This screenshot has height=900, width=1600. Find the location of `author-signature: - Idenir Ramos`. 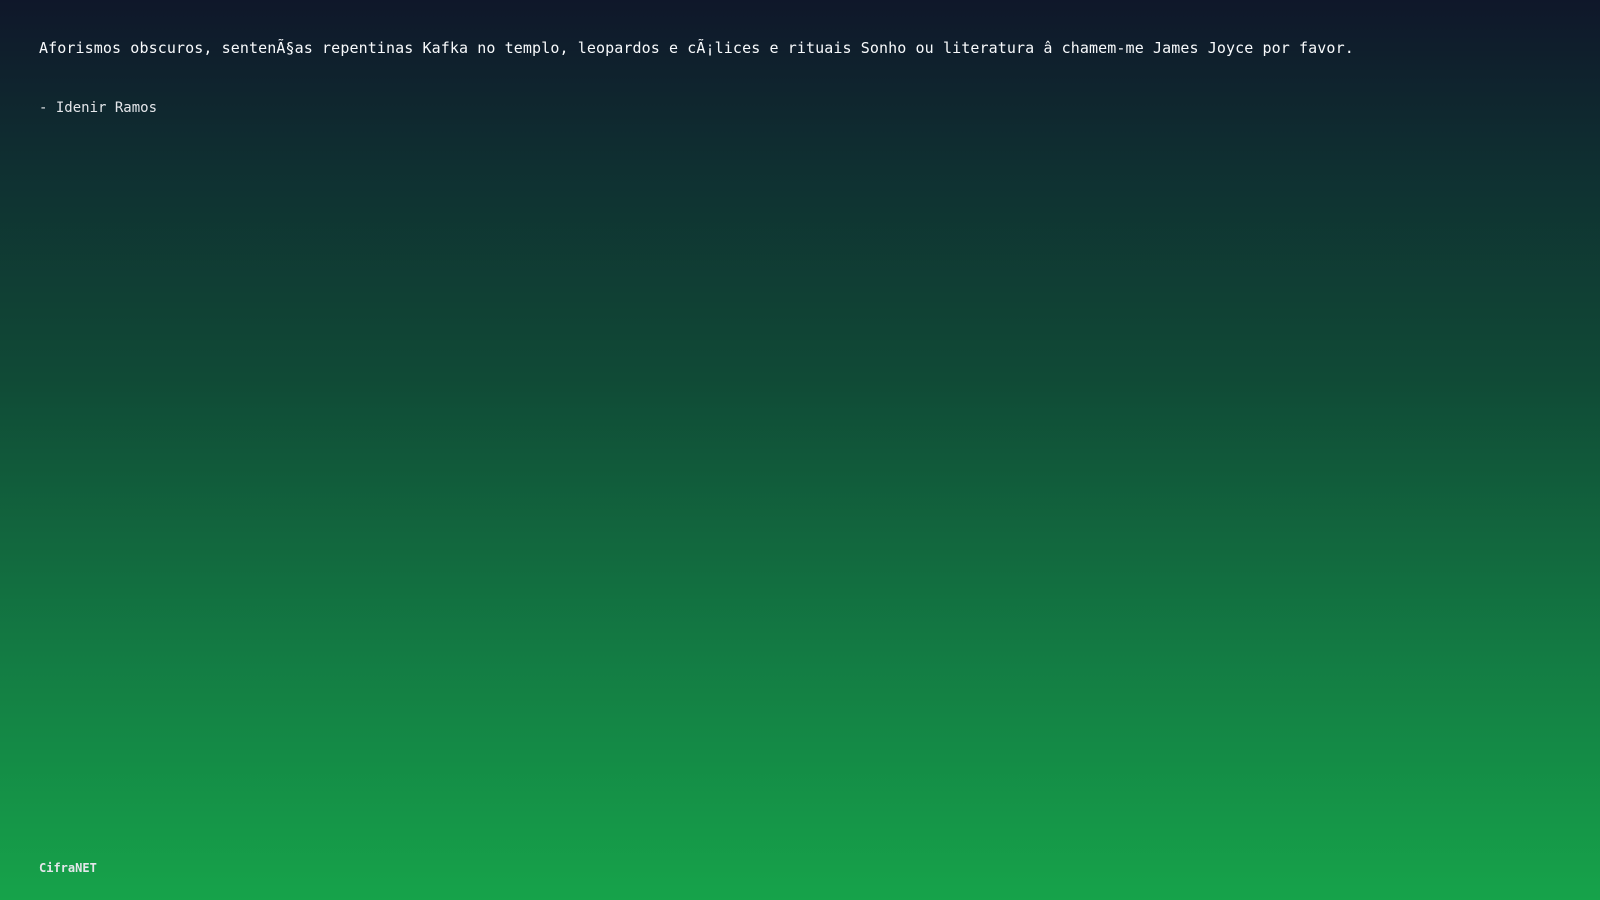

author-signature: - Idenir Ramos is located at coordinates (98, 108).